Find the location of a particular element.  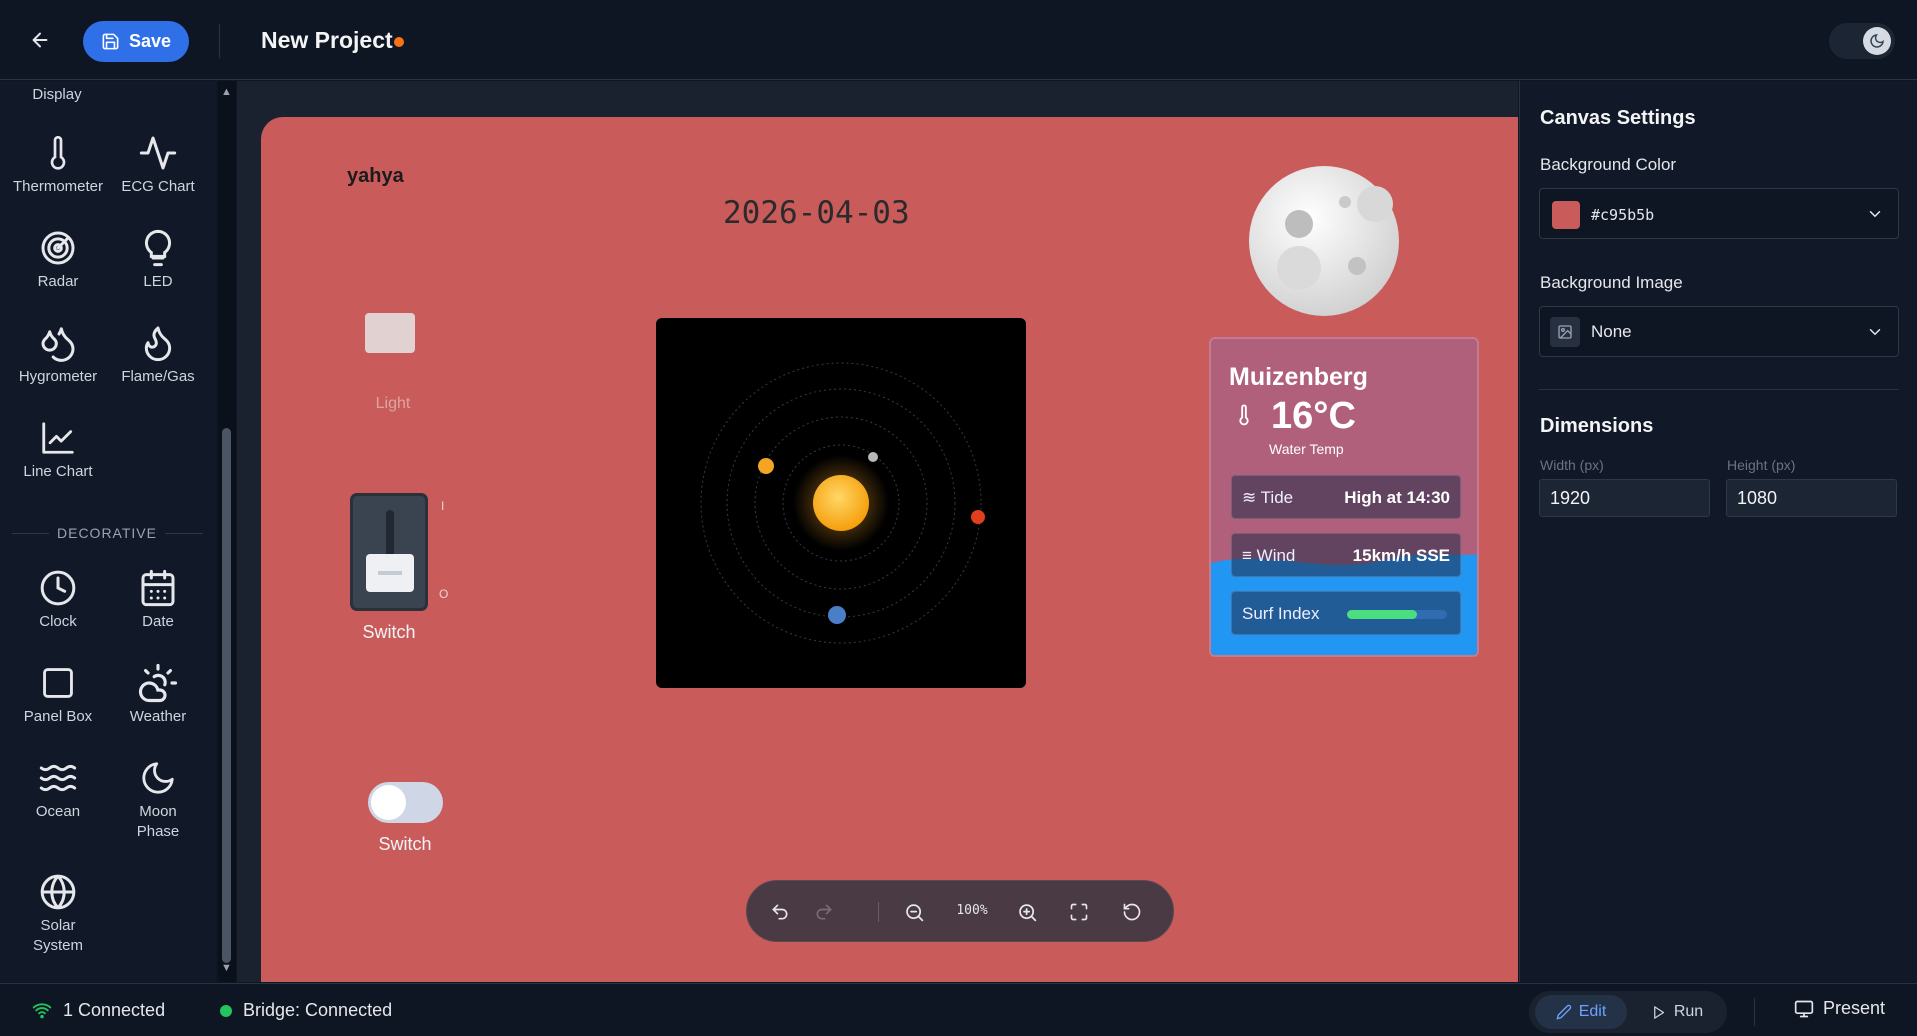

edit-mode-button: Edit is located at coordinates (1581, 1012).